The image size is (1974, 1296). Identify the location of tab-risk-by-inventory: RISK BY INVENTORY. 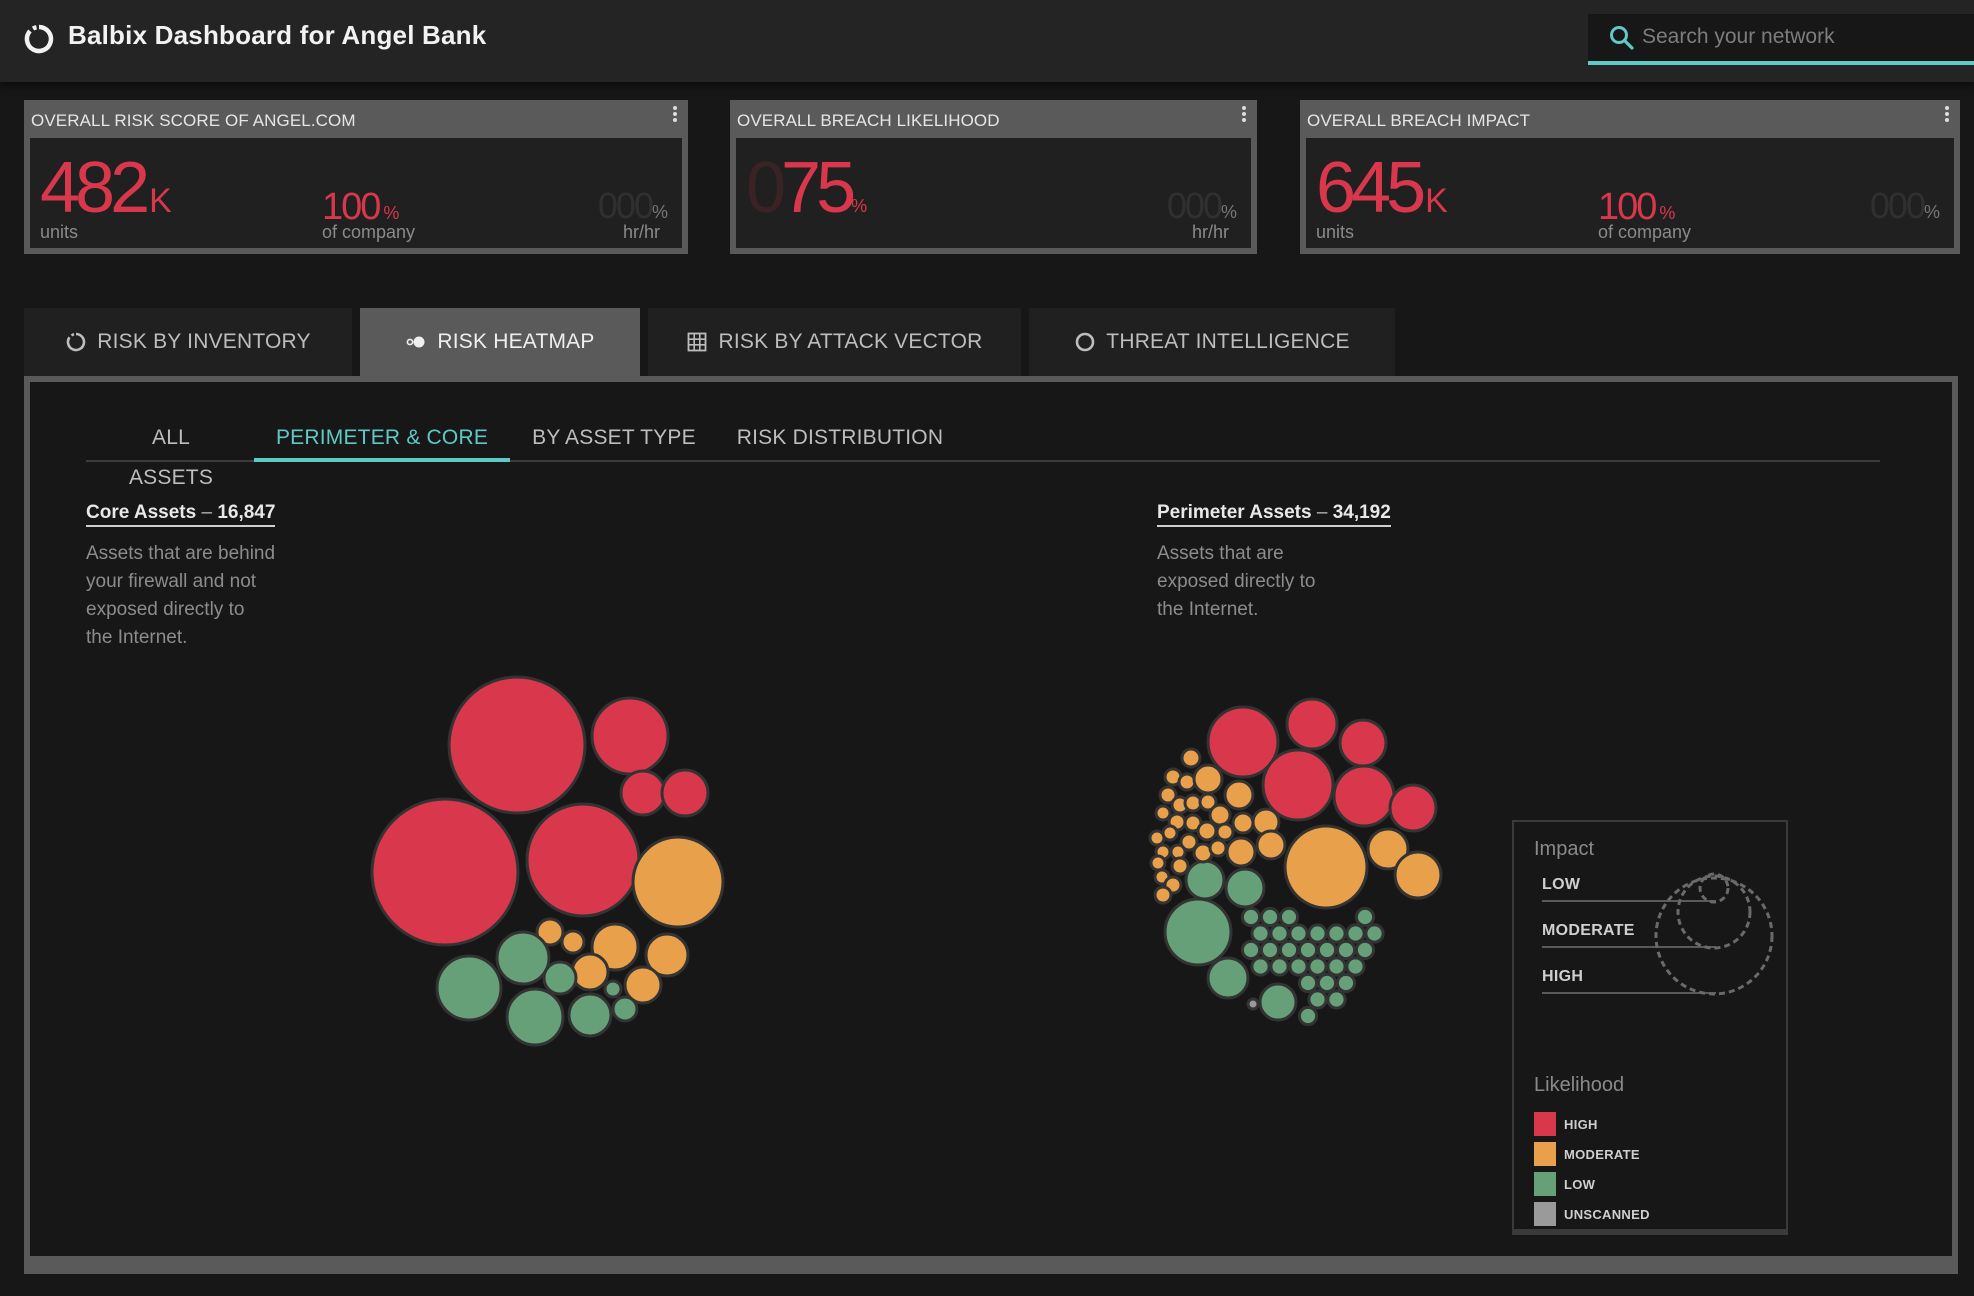
(188, 342).